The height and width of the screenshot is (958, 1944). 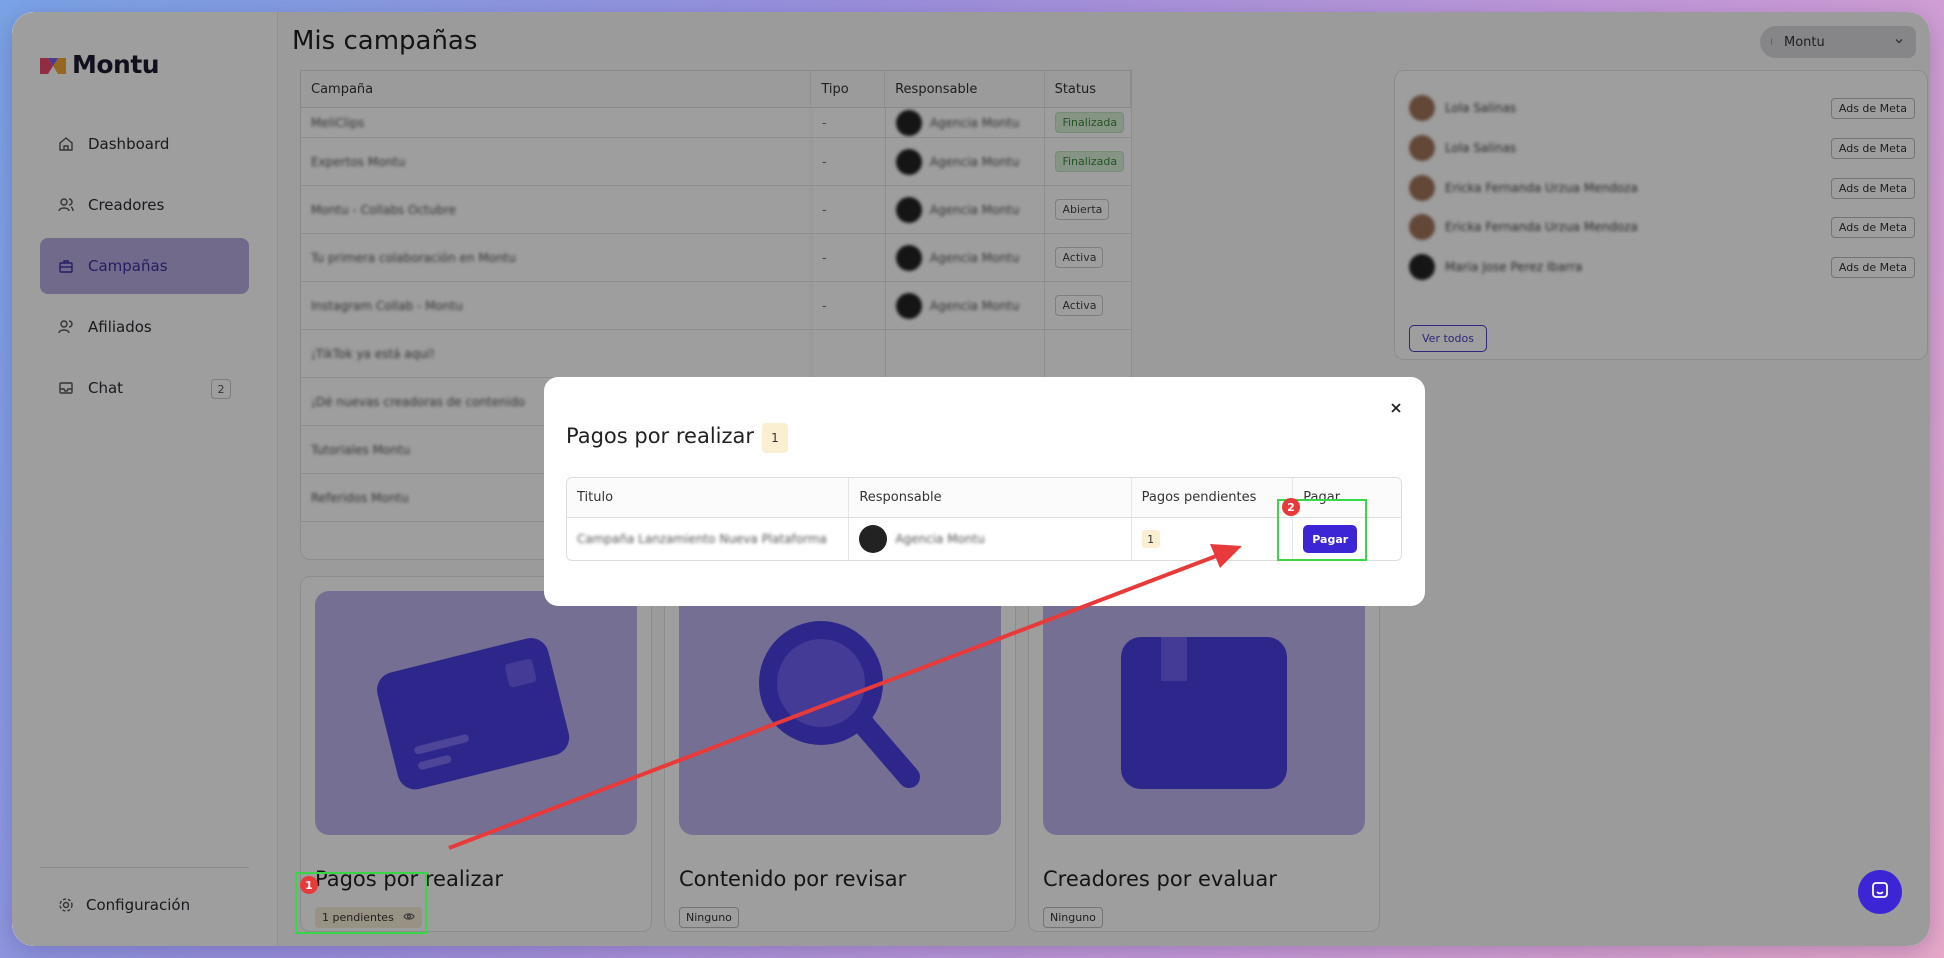 I want to click on chat-icon, so click(x=1880, y=892).